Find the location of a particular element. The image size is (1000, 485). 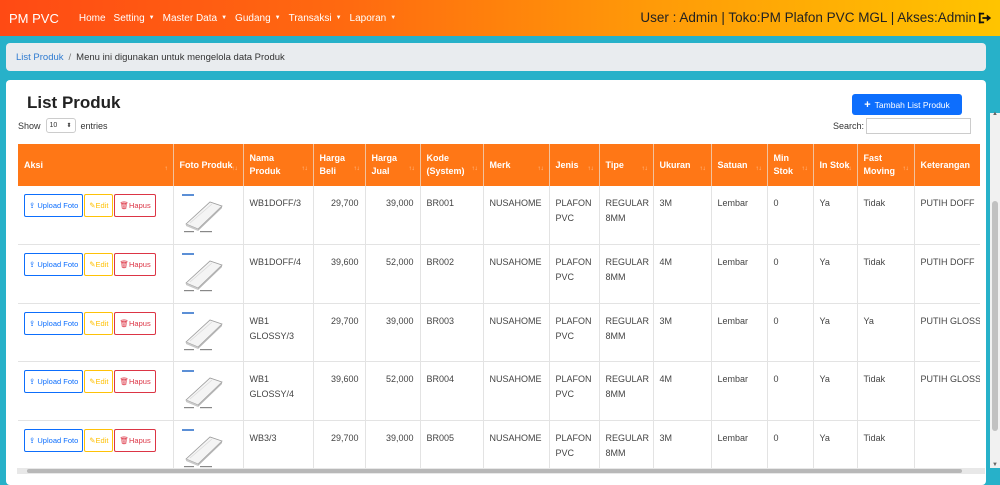

horizontal-scrollbar is located at coordinates (501, 471).